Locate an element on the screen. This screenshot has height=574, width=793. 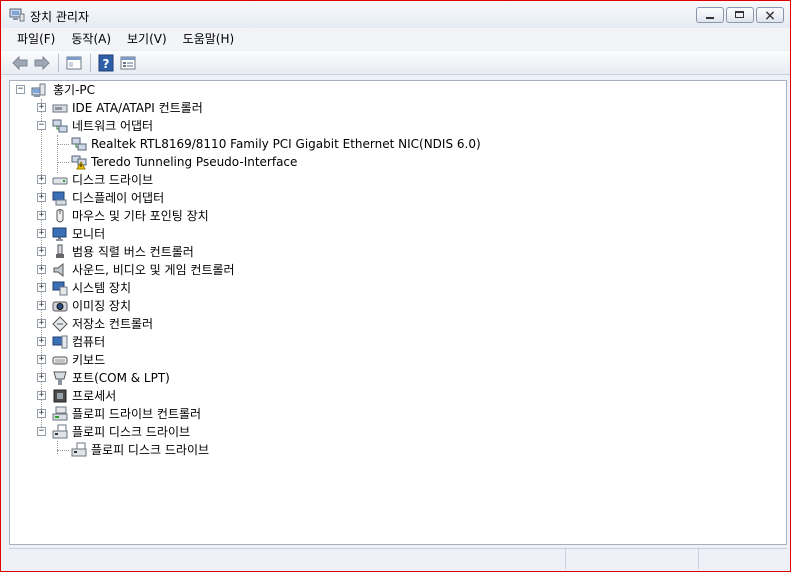
forward-arrow-icon is located at coordinates (42, 63).